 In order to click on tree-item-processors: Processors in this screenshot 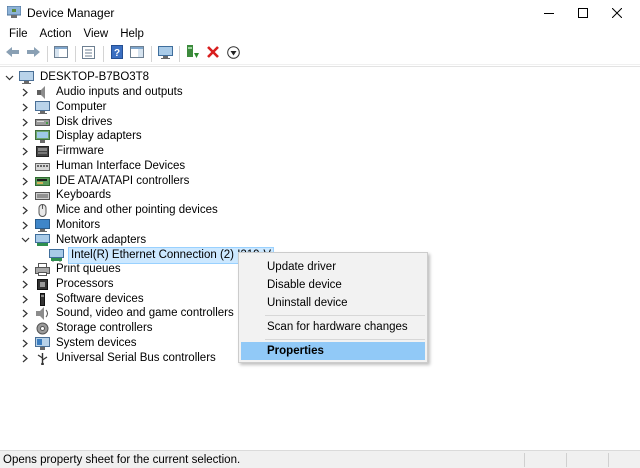, I will do `click(68, 284)`.